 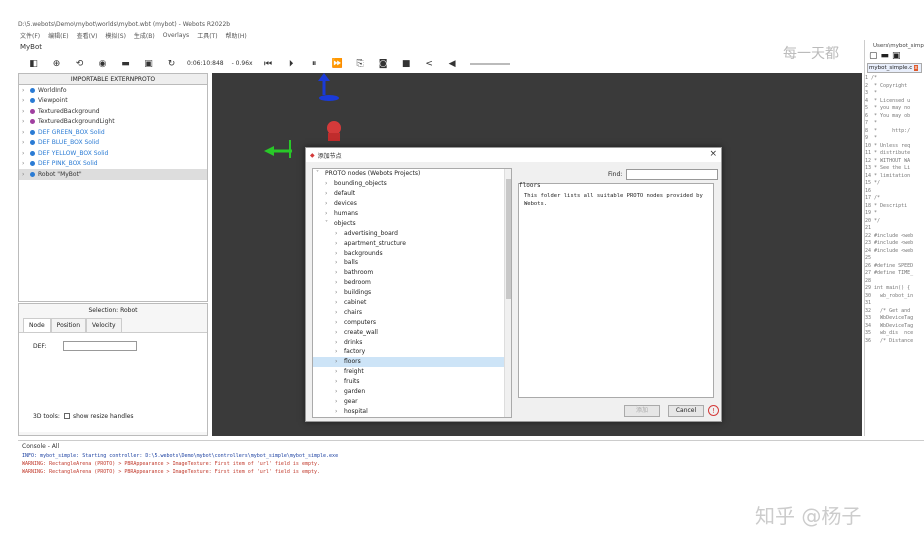 What do you see at coordinates (412, 401) in the screenshot?
I see `proto-tree-item: › gear` at bounding box center [412, 401].